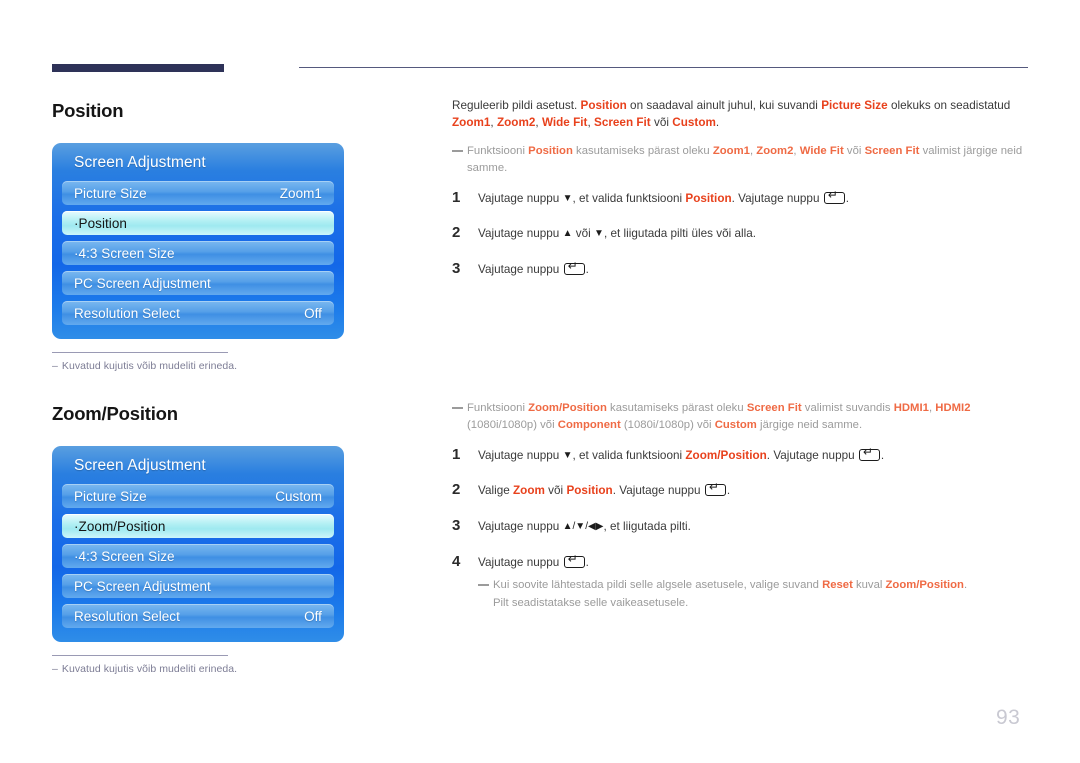  Describe the element at coordinates (124, 556) in the screenshot. I see `osd-row-label: ·4:3 Screen Size` at that location.